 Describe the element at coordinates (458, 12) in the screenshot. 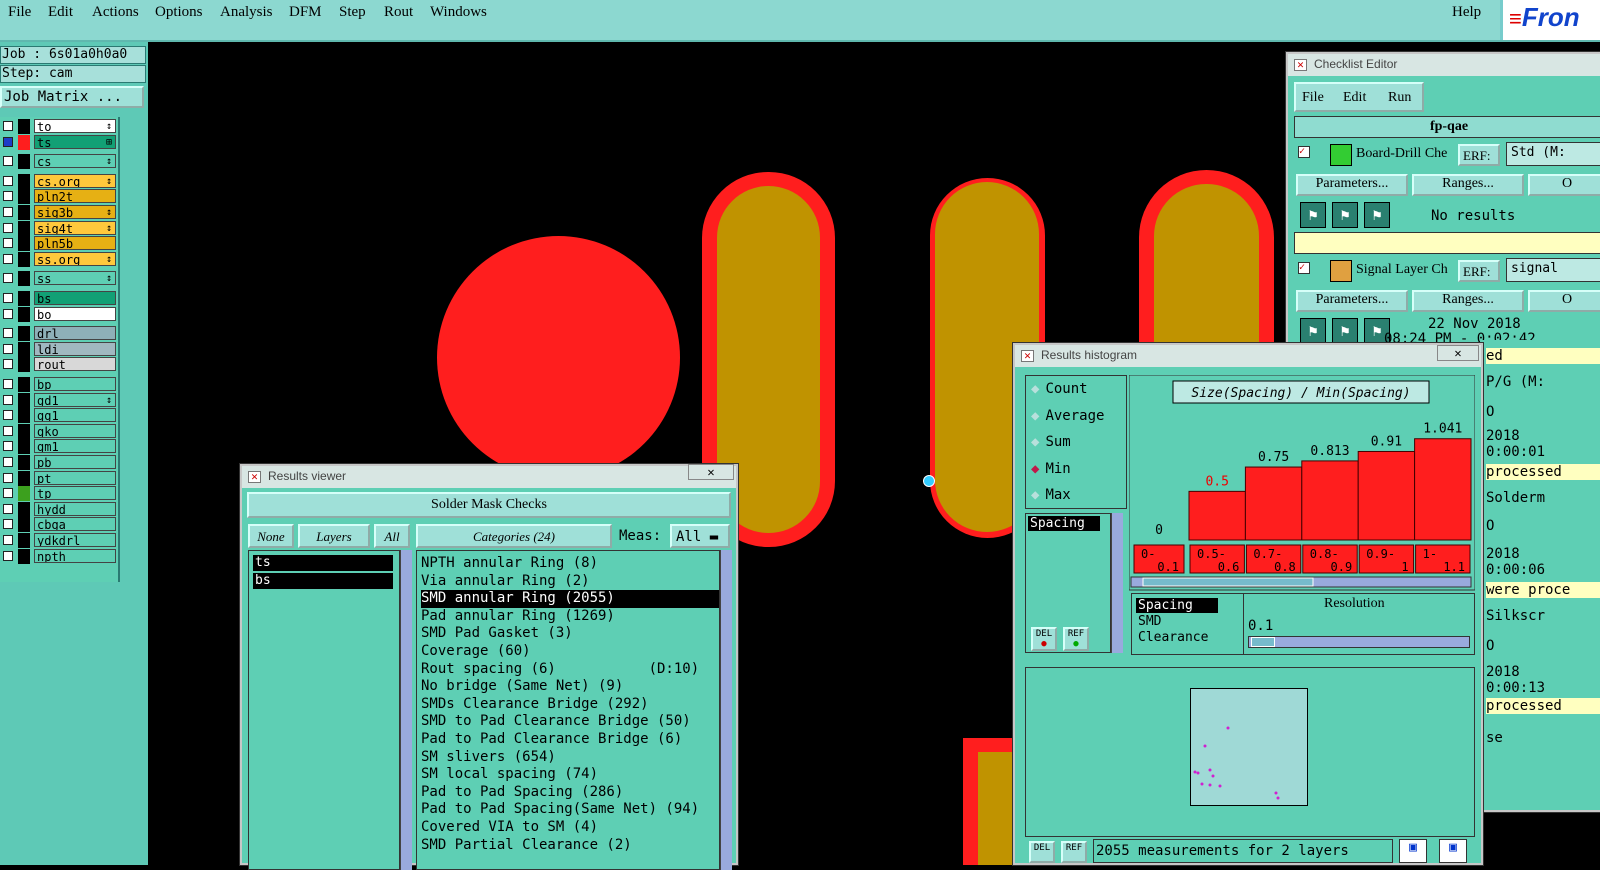

I see `menu-windows: Windows` at that location.